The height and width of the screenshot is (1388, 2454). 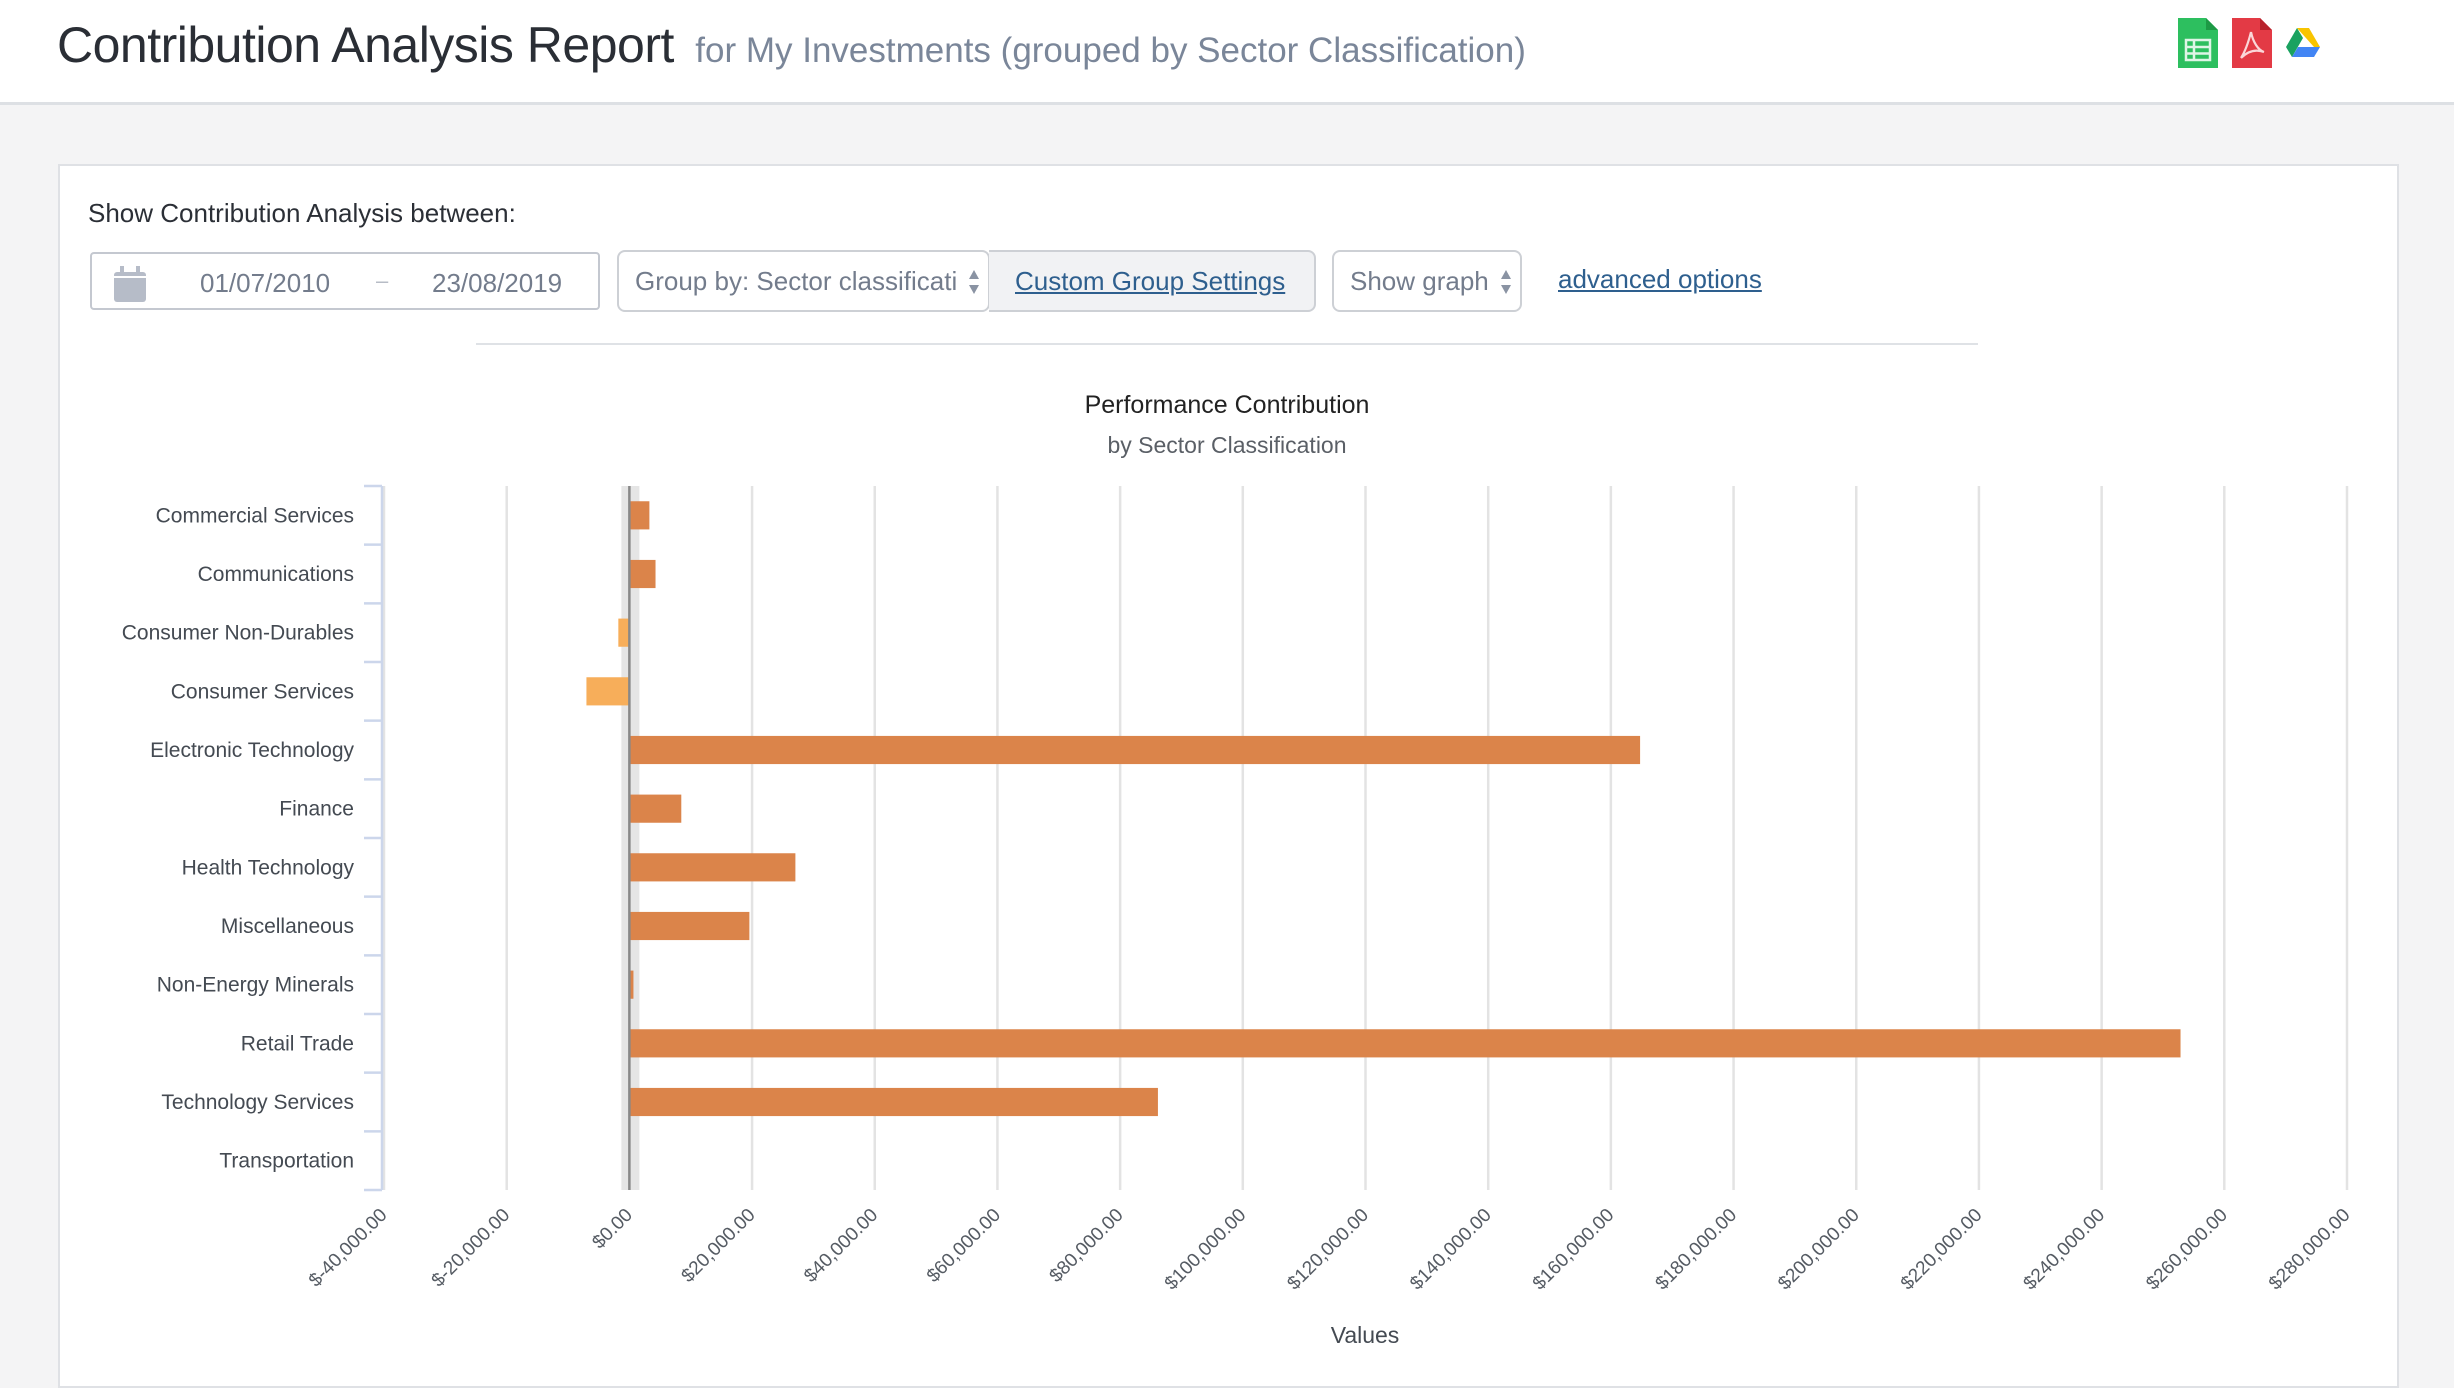 What do you see at coordinates (297, 1043) in the screenshot?
I see `category-label: Retail Trade` at bounding box center [297, 1043].